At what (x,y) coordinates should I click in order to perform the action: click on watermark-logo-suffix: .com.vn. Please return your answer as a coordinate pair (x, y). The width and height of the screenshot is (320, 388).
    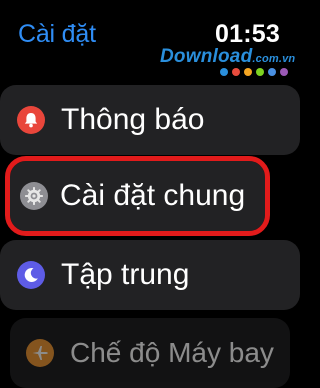
    Looking at the image, I should click on (274, 59).